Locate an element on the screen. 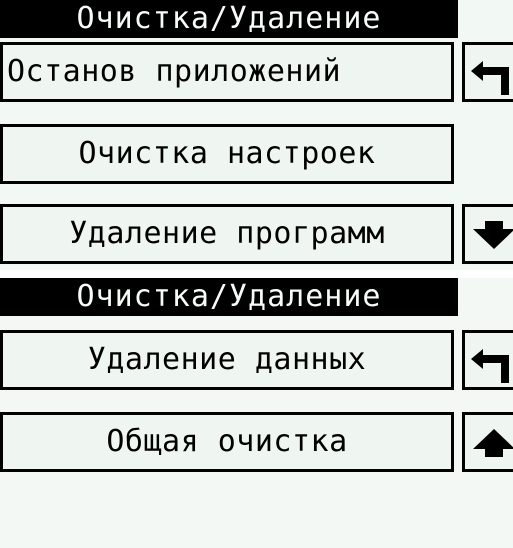  remove-programs-button: Удаление программ is located at coordinates (227, 234).